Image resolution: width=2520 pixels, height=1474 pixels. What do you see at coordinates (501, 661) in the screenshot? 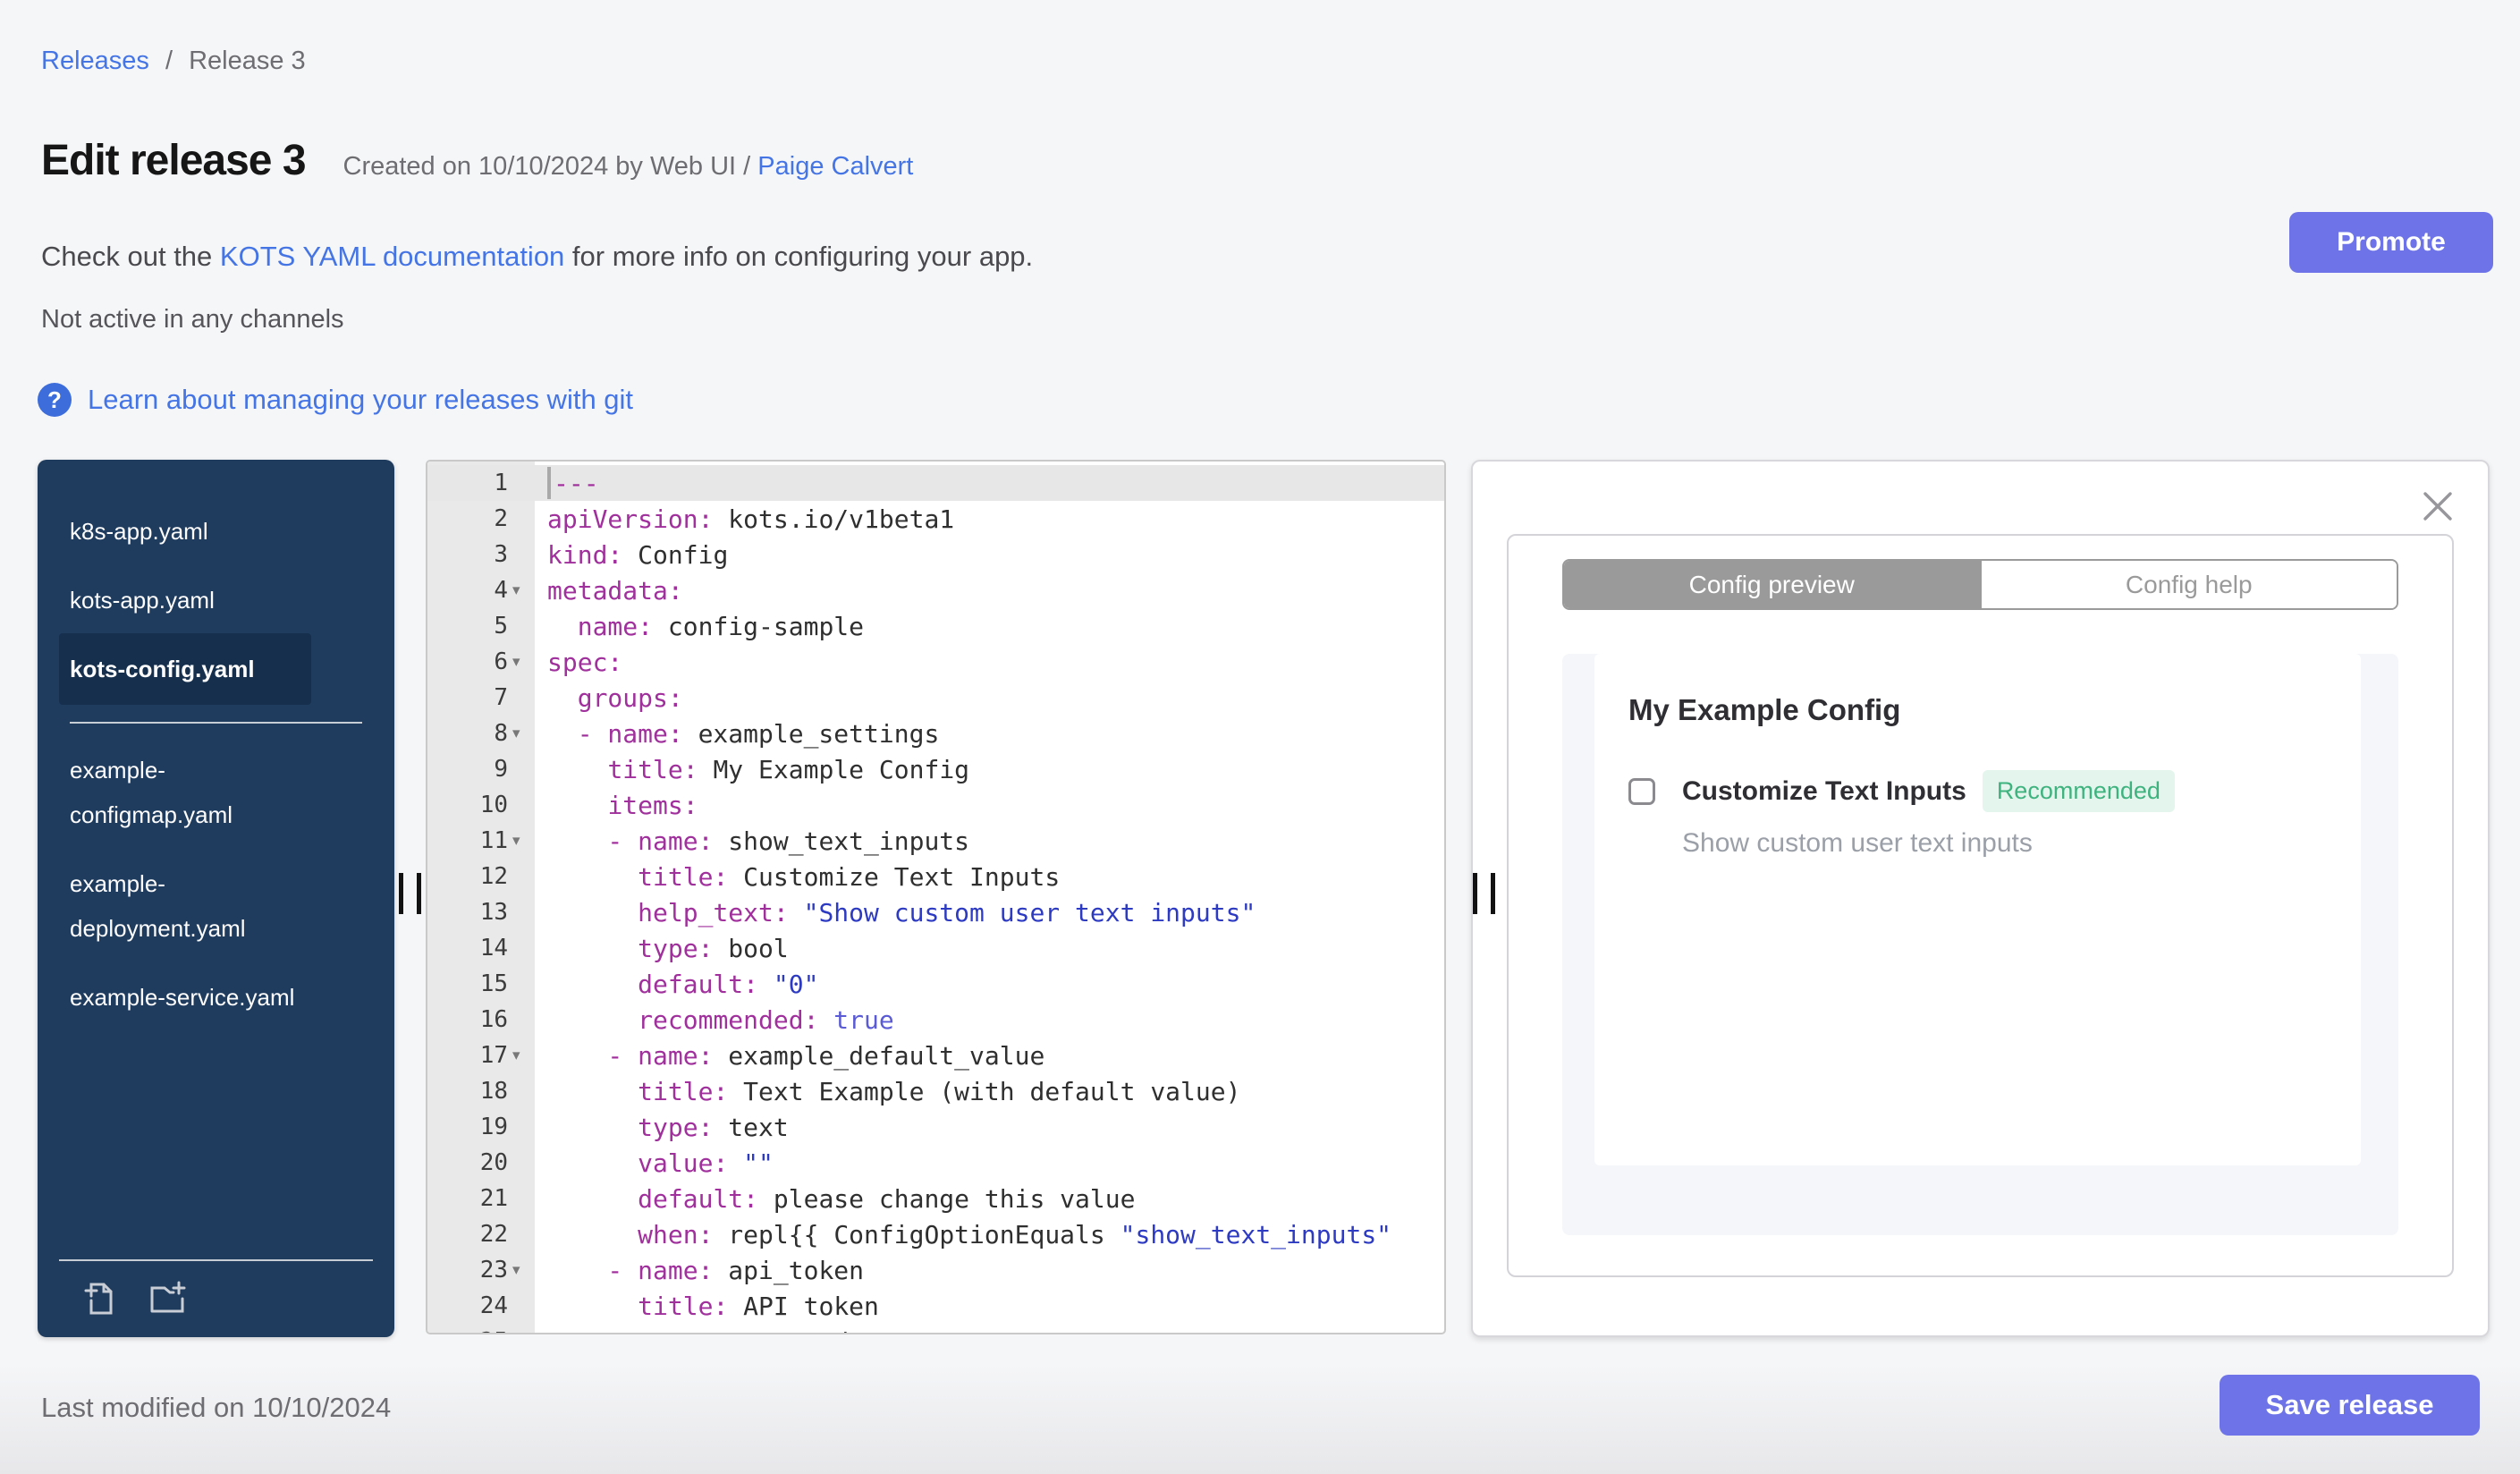
I see `line-number-text: 6` at bounding box center [501, 661].